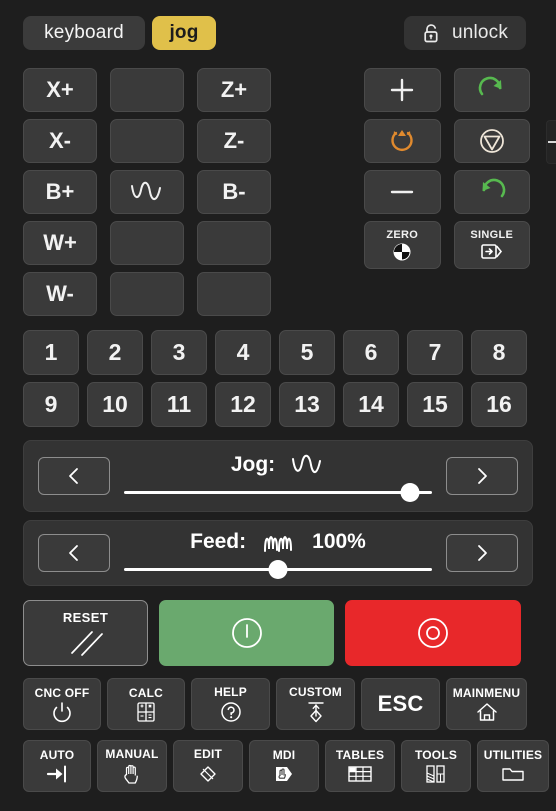 Image resolution: width=556 pixels, height=811 pixels. What do you see at coordinates (51, 352) in the screenshot?
I see `number-button-1: 1` at bounding box center [51, 352].